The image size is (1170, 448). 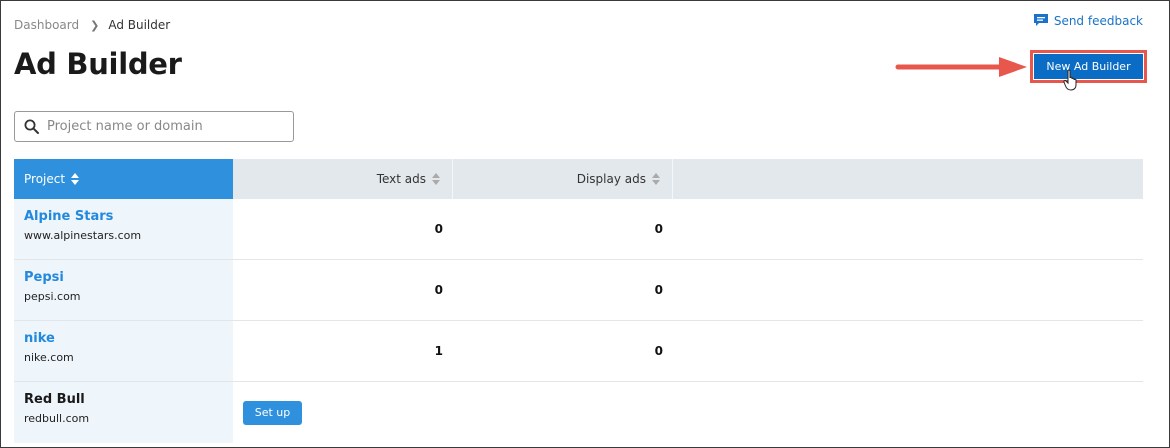 I want to click on column-header-display-ads-label: Display ads, so click(x=611, y=179).